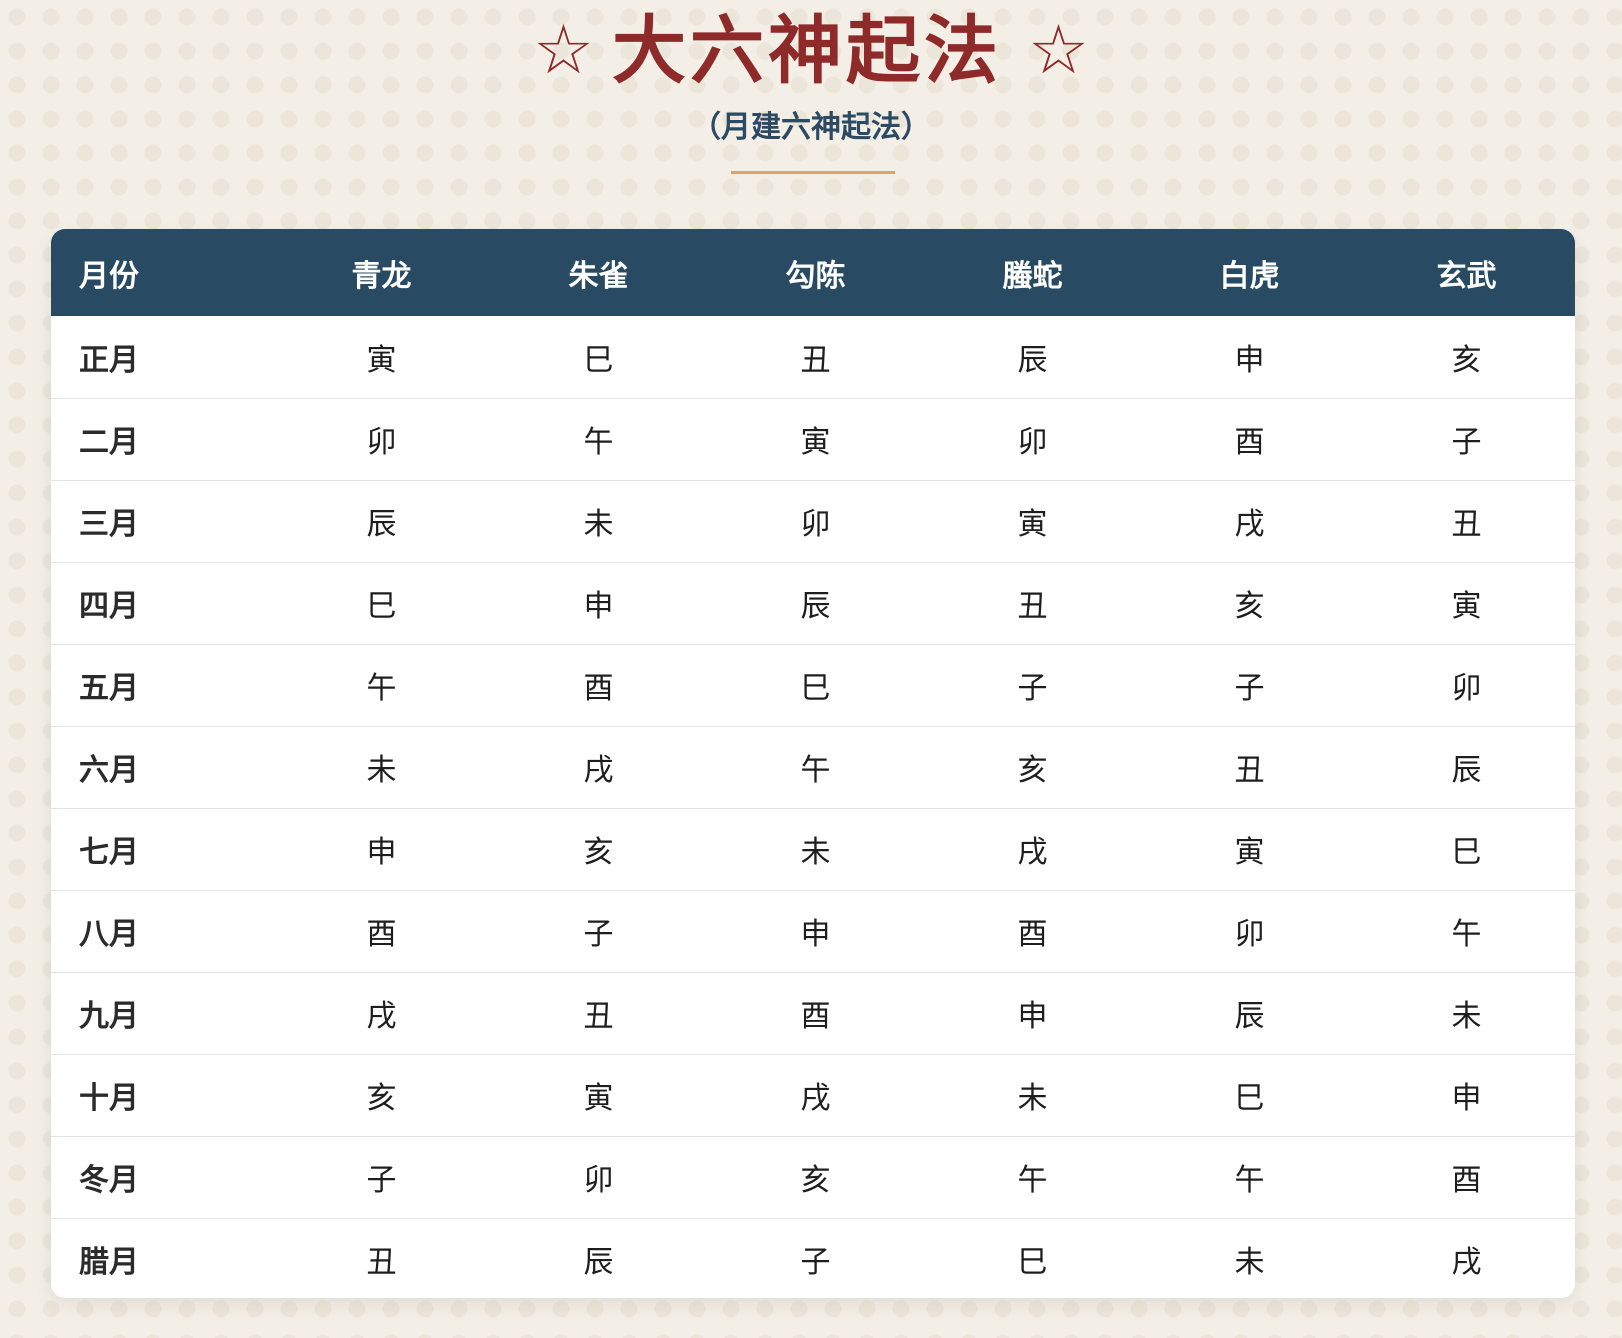 The height and width of the screenshot is (1338, 1622). Describe the element at coordinates (1032, 276) in the screenshot. I see `column-header: 螣蛇` at that location.